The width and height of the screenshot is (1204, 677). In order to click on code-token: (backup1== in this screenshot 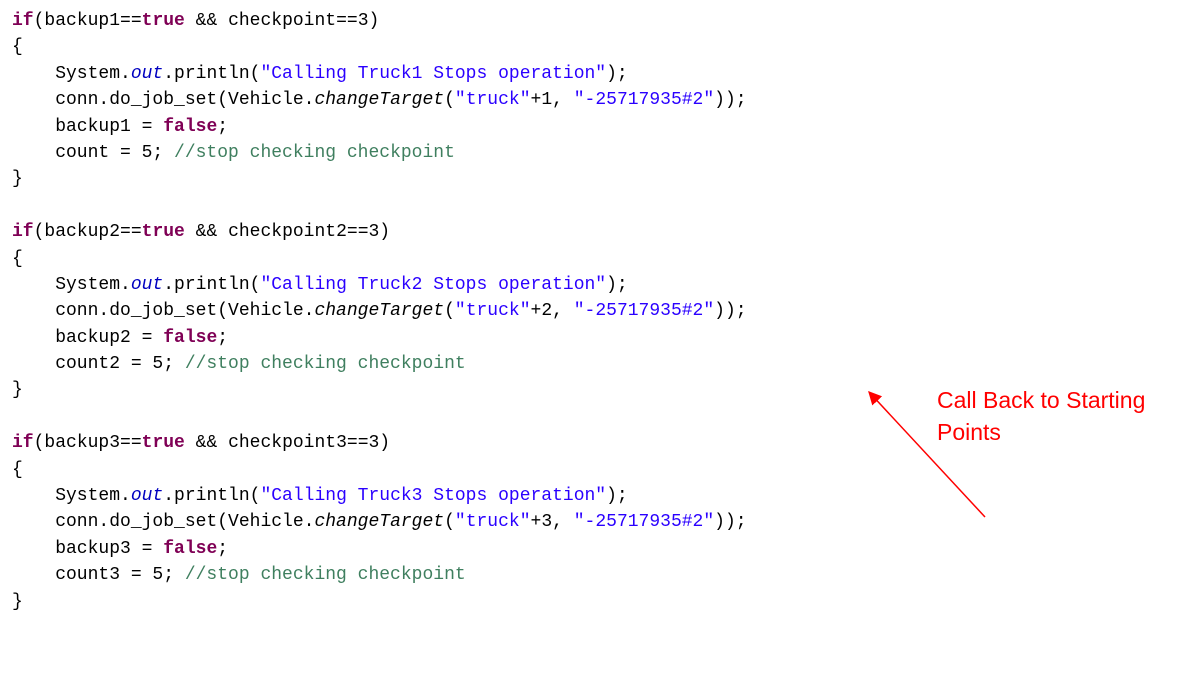, I will do `click(87, 21)`.